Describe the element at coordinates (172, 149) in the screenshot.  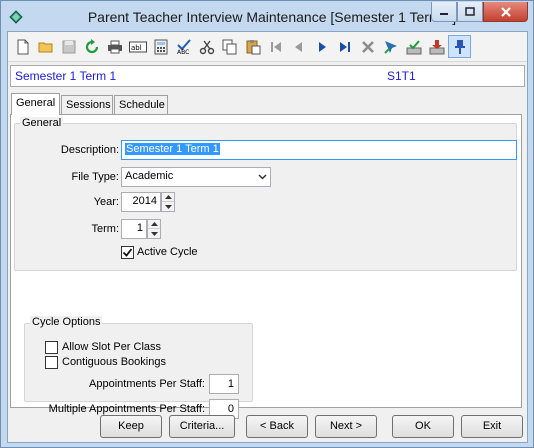
I see `description-value: Semester 1 Term 1` at that location.